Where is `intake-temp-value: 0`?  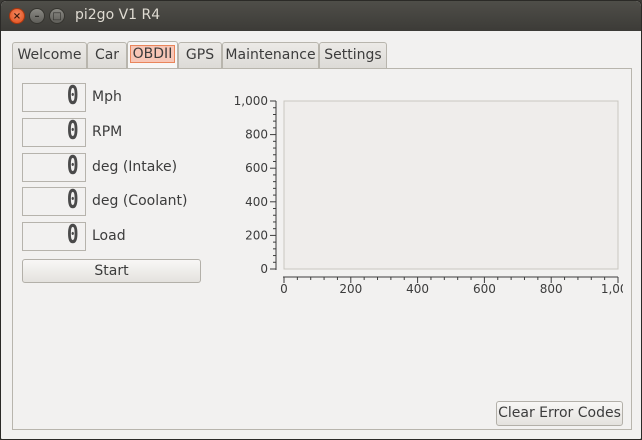 intake-temp-value: 0 is located at coordinates (73, 166).